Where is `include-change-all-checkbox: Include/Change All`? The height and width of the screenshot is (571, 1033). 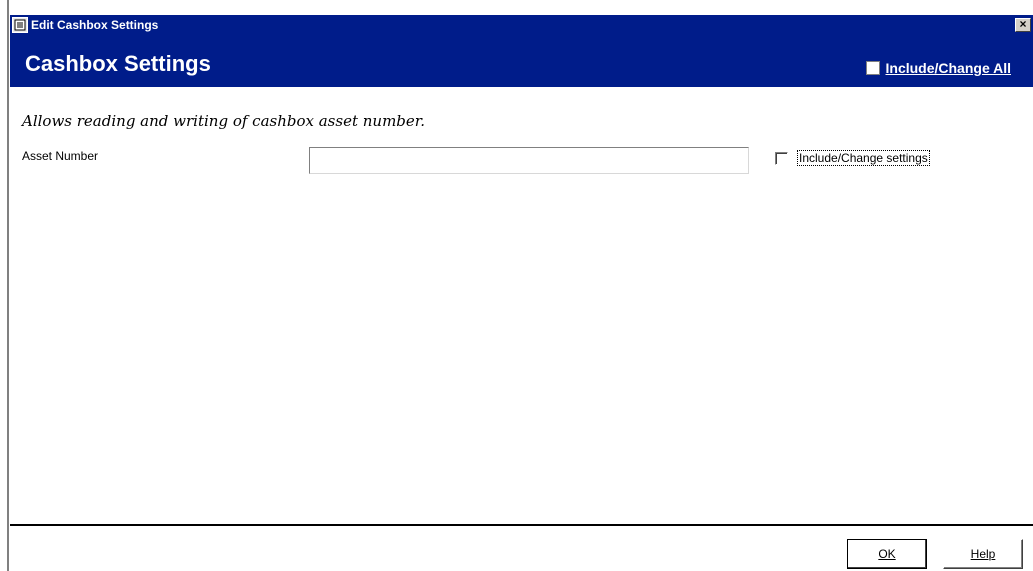 include-change-all-checkbox: Include/Change All is located at coordinates (938, 68).